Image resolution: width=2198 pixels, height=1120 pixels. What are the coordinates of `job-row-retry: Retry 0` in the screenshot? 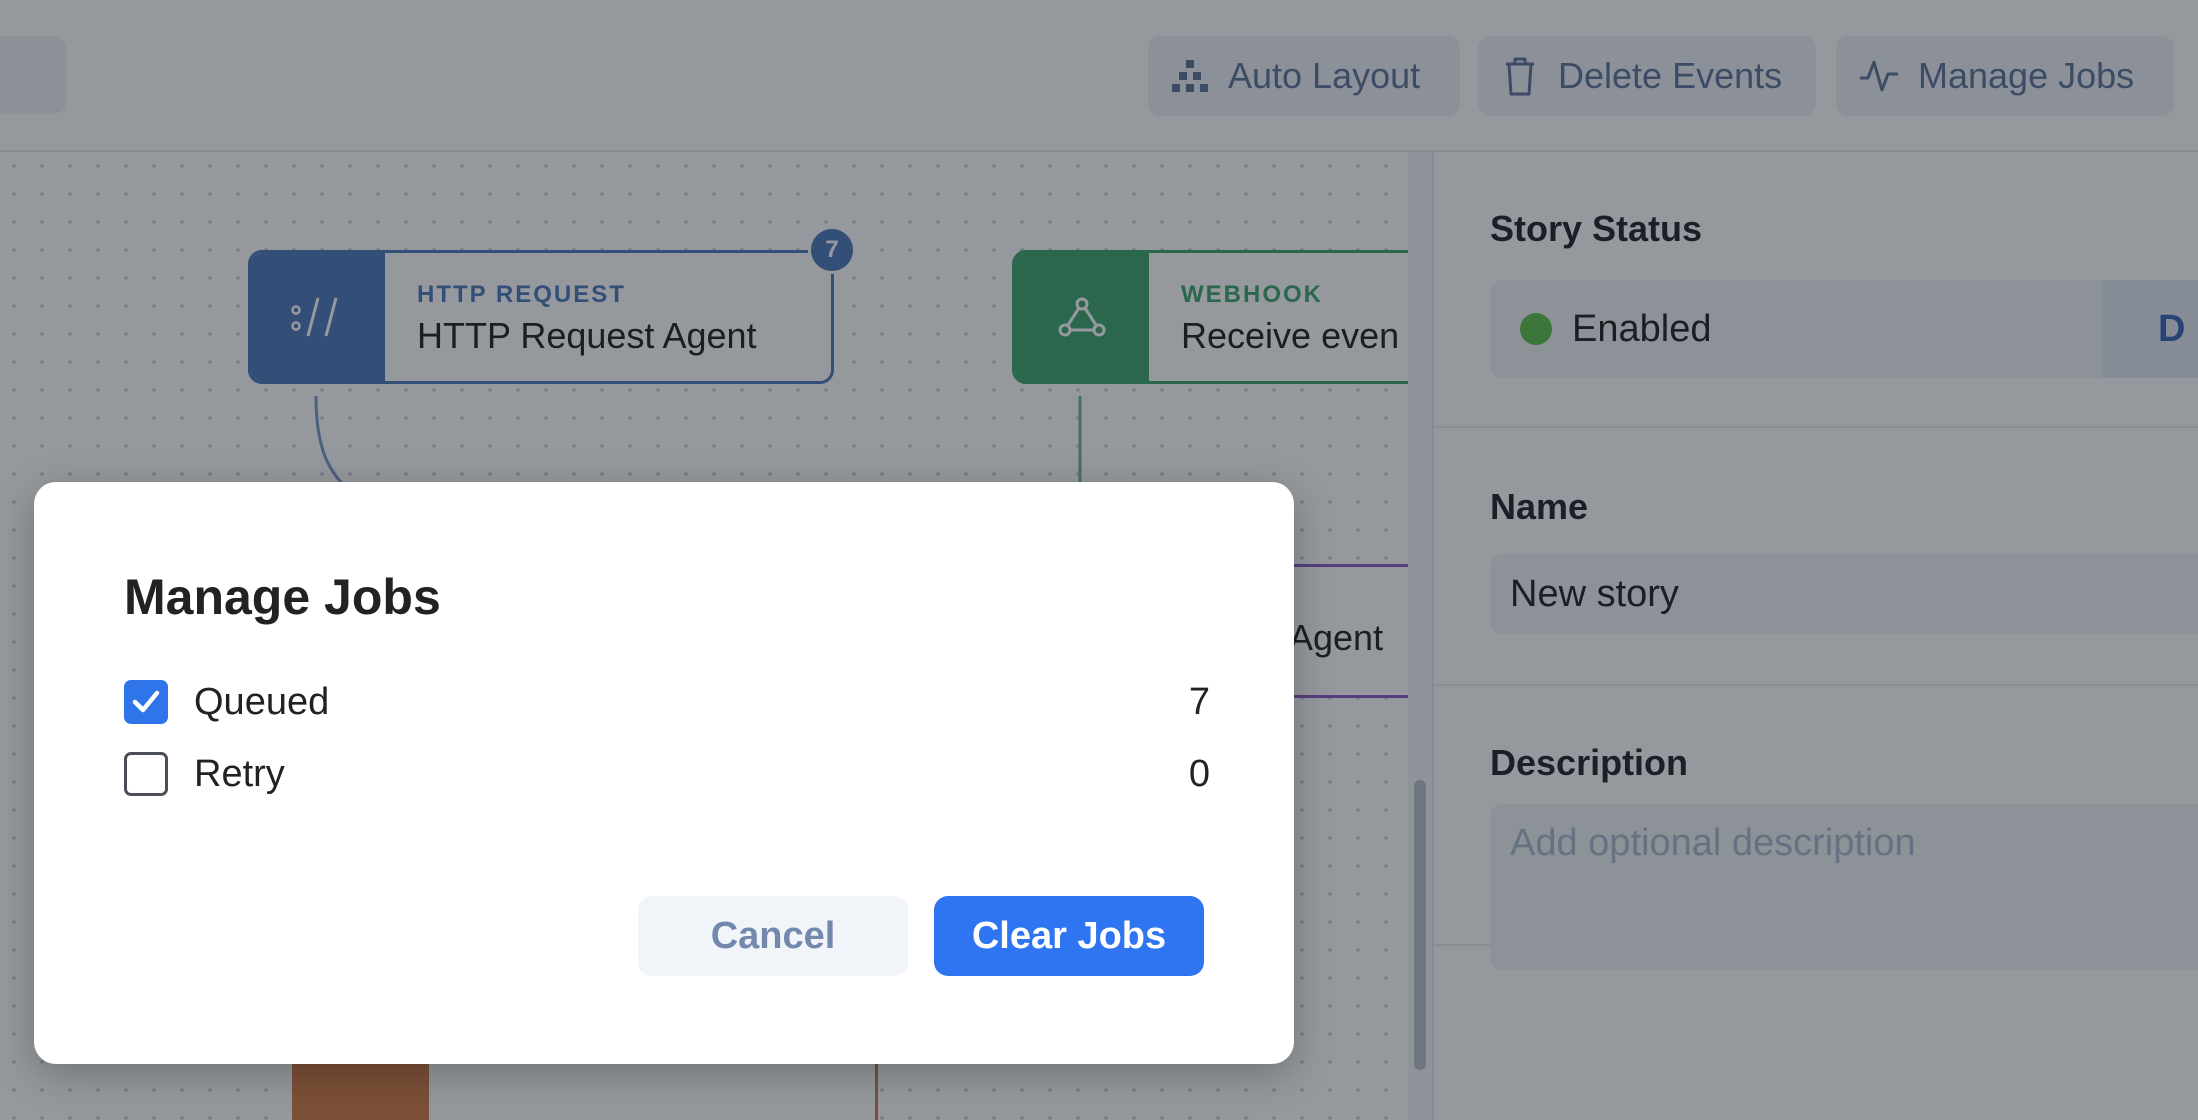 It's located at (667, 774).